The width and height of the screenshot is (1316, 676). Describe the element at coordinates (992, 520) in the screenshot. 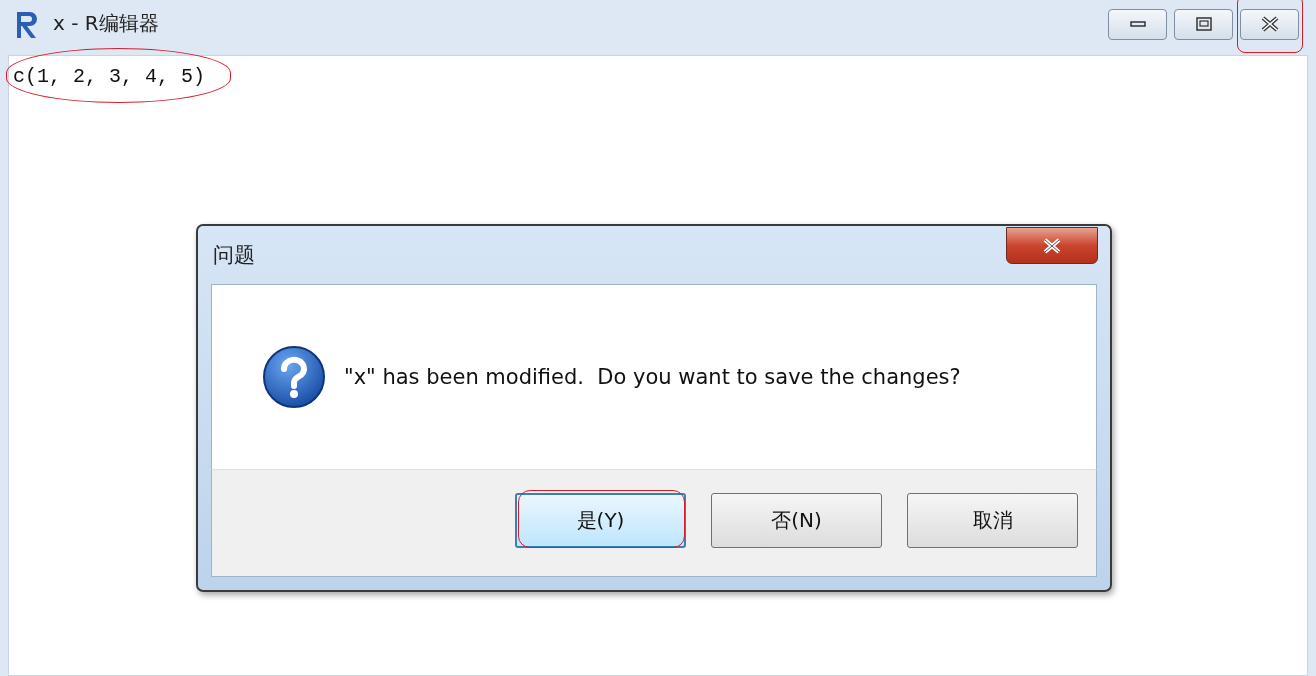

I see `dialog-button: 取消` at that location.